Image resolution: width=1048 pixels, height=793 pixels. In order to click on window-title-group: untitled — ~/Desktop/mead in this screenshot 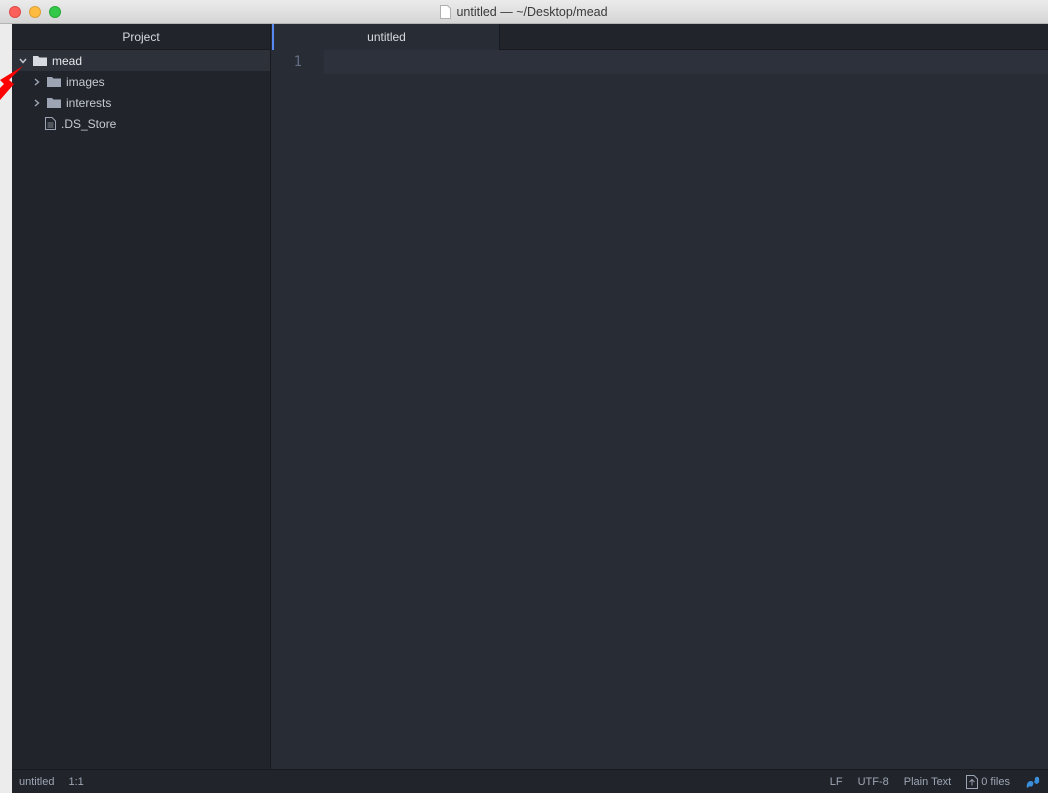, I will do `click(524, 12)`.